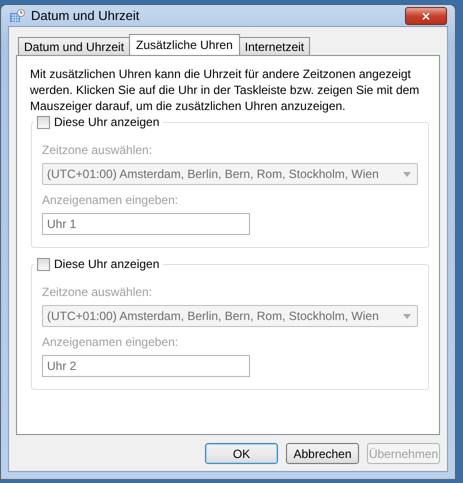 This screenshot has width=463, height=483. Describe the element at coordinates (85, 15) in the screenshot. I see `window-title: Datum und Uhrzeit` at that location.